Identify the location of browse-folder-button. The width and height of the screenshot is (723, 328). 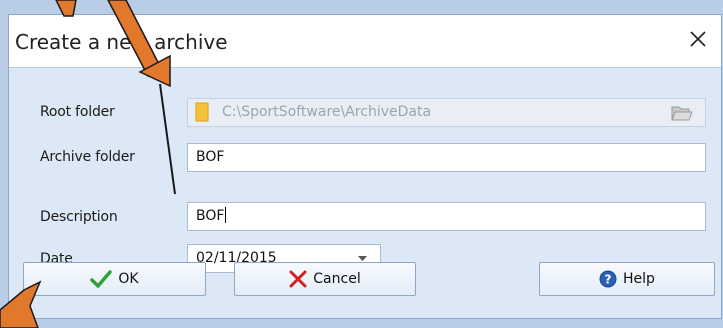
(682, 113).